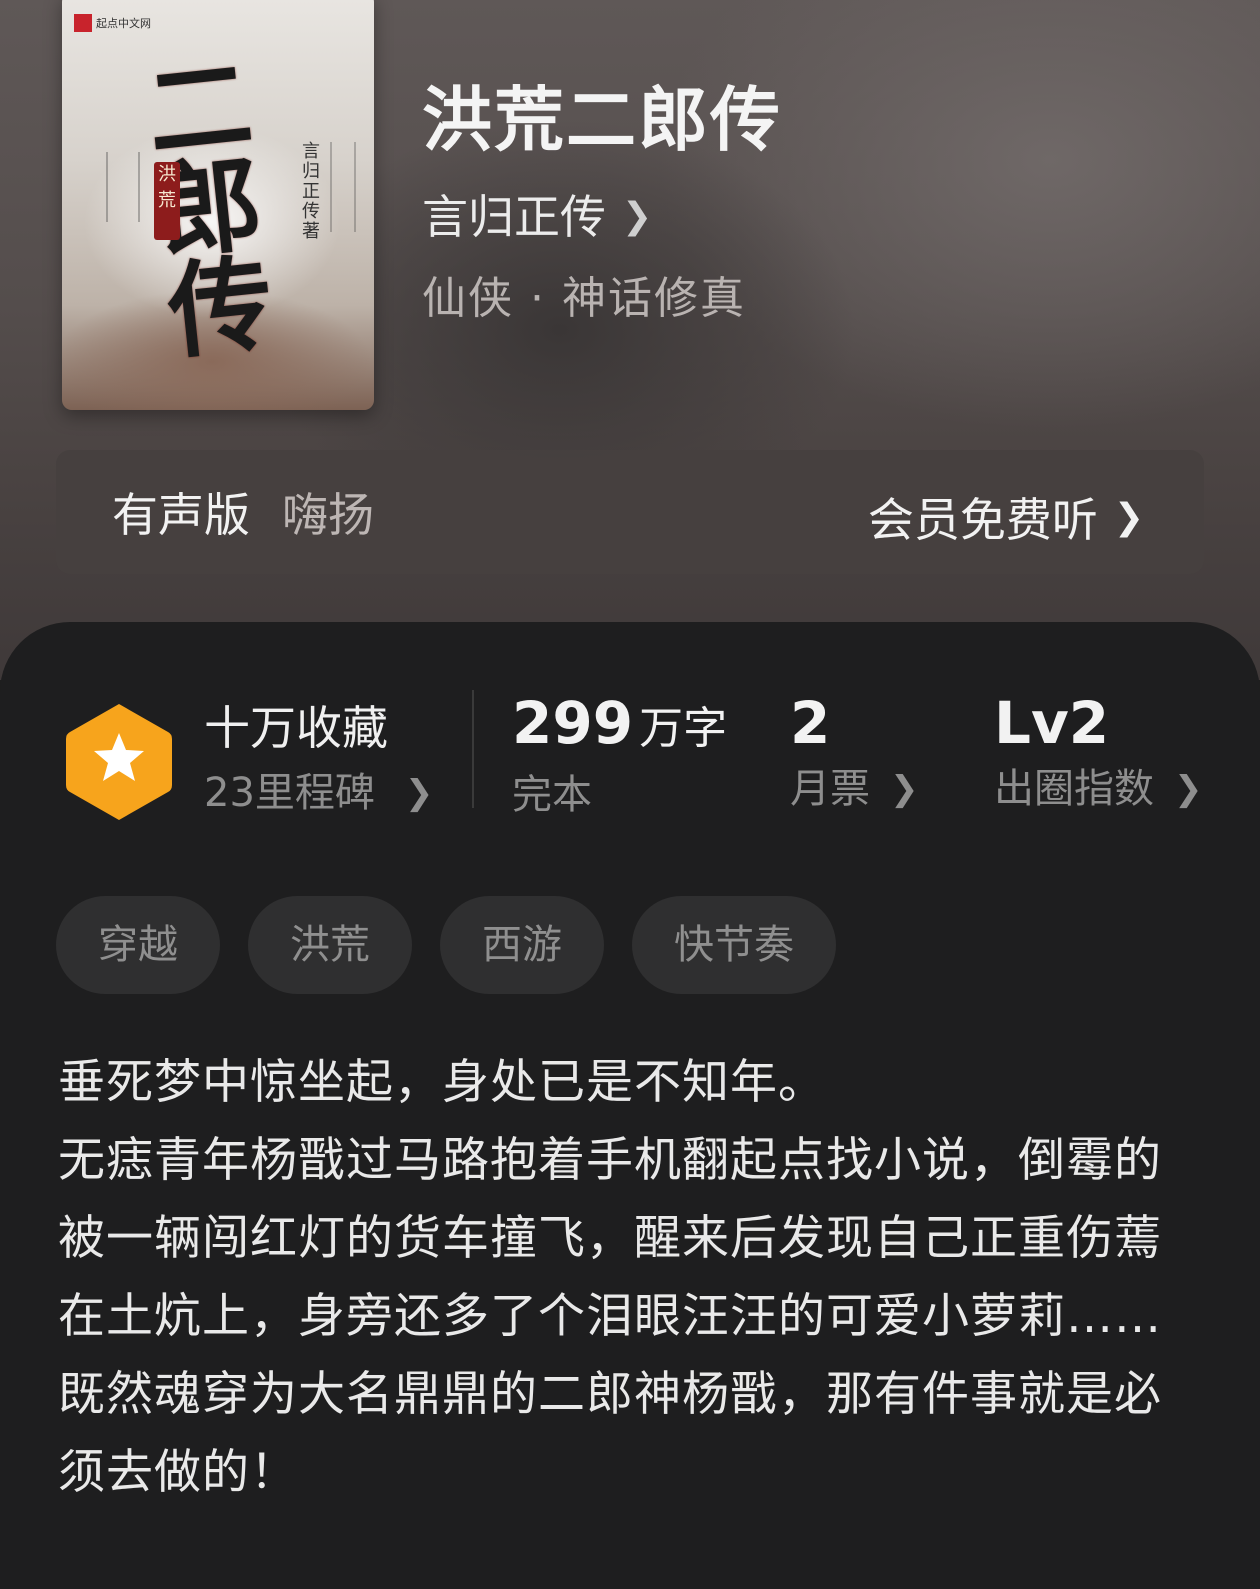 This screenshot has width=1260, height=1589. Describe the element at coordinates (218, 205) in the screenshot. I see `book-cover: 起点中文网 二郎传 洪荒 言归正传著` at that location.